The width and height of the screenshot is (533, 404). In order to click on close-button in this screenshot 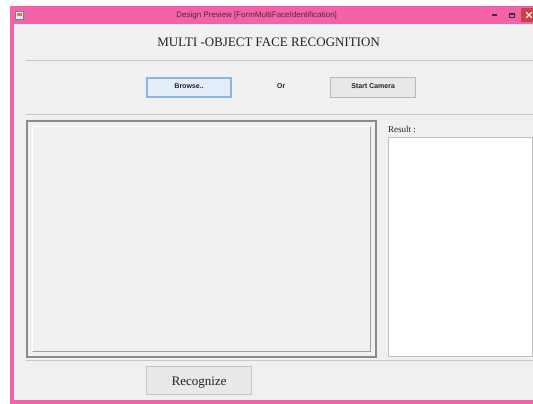, I will do `click(527, 15)`.